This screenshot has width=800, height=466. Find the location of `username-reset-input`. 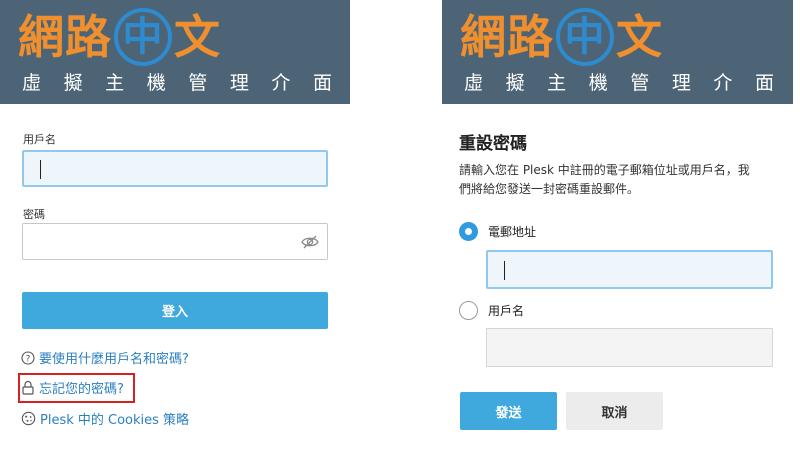

username-reset-input is located at coordinates (629, 347).